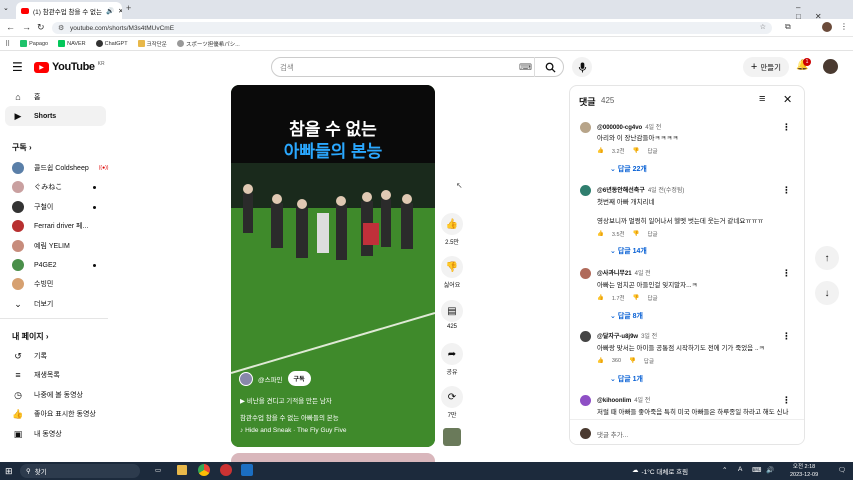 The image size is (853, 480). I want to click on view-replies-button: ⌄ 답글 1개, so click(626, 379).